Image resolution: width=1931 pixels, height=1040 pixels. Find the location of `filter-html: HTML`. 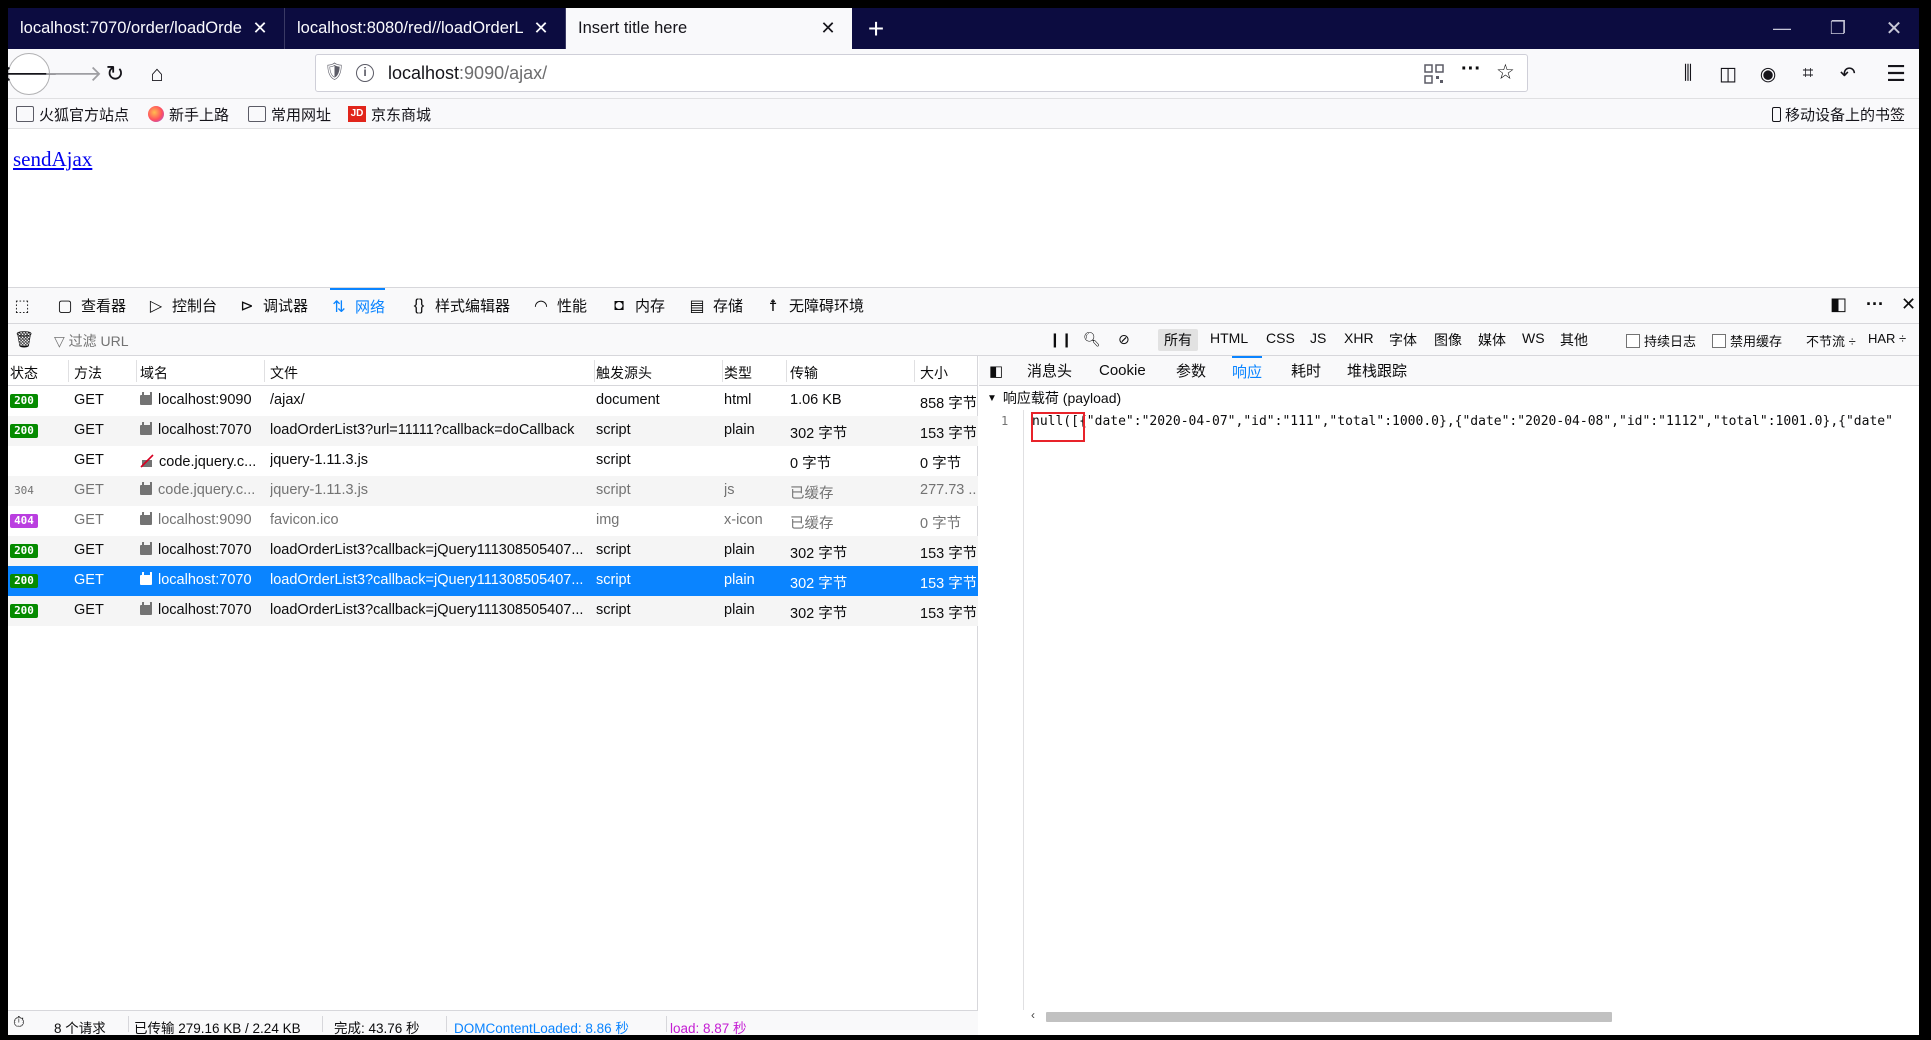

filter-html: HTML is located at coordinates (1229, 340).